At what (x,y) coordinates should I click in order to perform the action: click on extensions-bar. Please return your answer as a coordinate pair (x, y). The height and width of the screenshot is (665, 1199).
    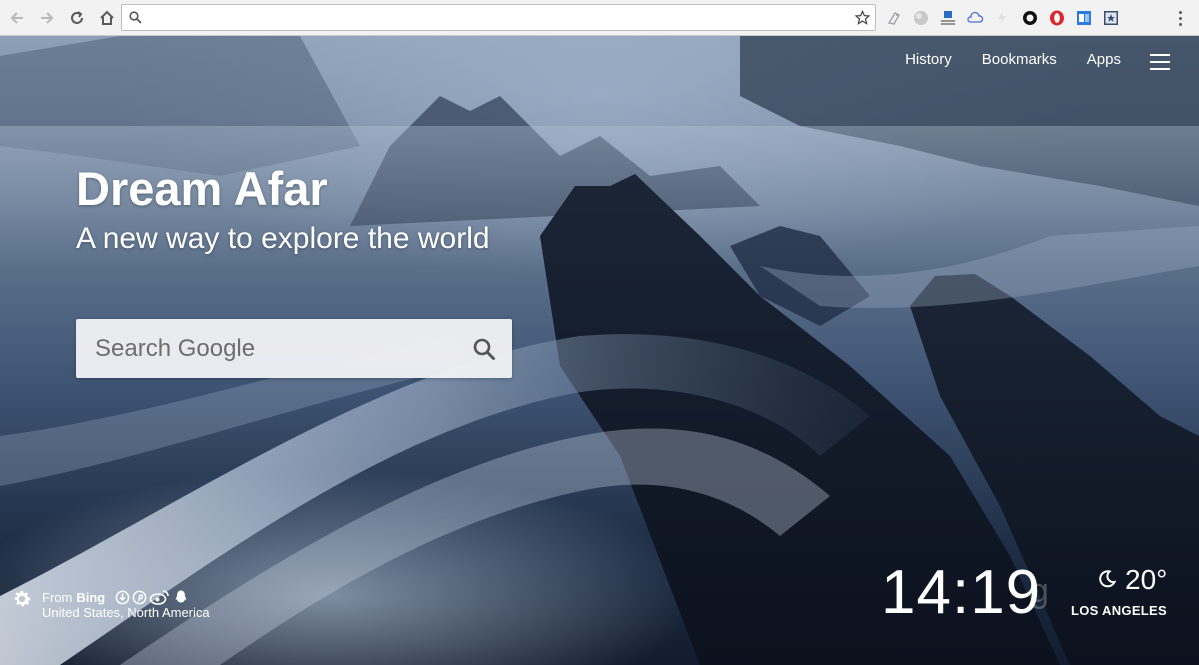
    Looking at the image, I should click on (1002, 18).